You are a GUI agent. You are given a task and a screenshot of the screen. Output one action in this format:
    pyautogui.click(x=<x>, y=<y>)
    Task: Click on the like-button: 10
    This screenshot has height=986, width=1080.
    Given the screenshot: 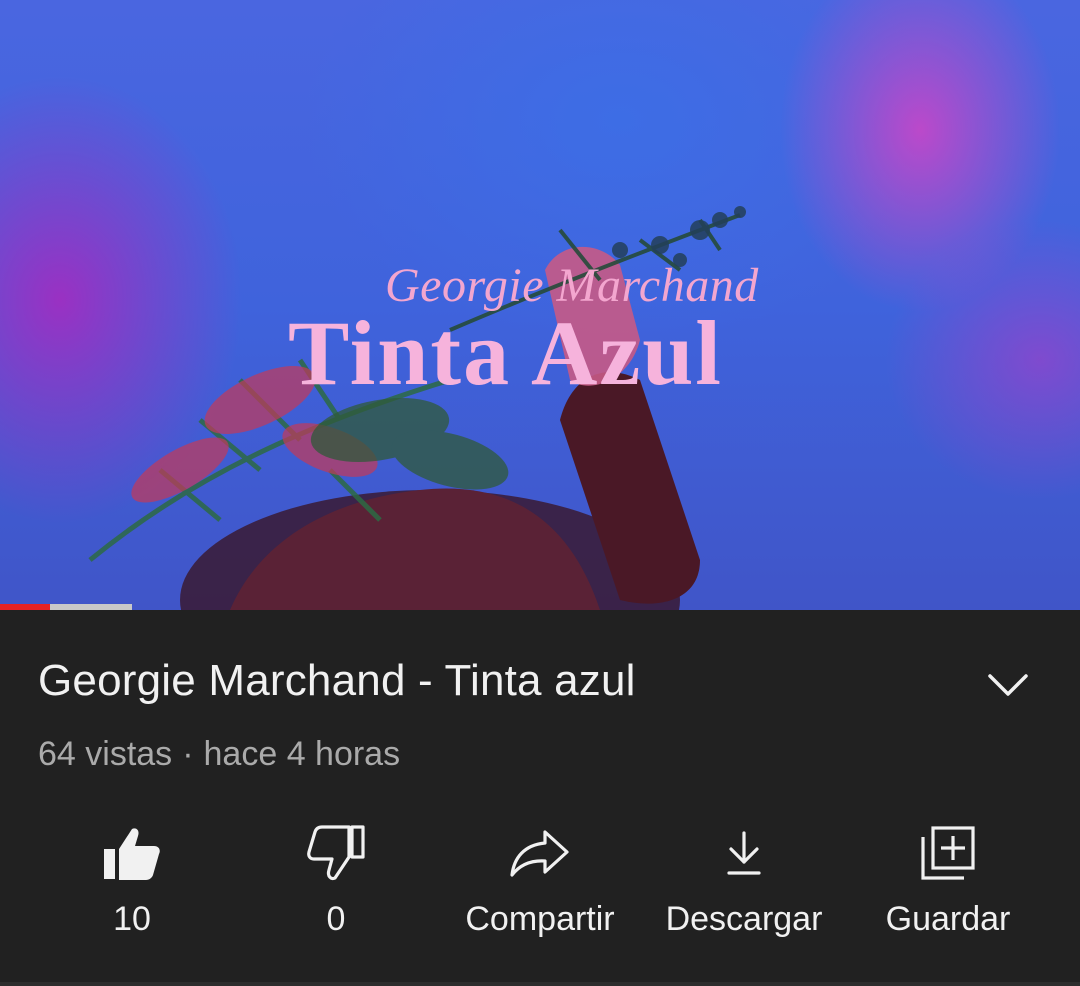 What is the action you would take?
    pyautogui.click(x=132, y=887)
    